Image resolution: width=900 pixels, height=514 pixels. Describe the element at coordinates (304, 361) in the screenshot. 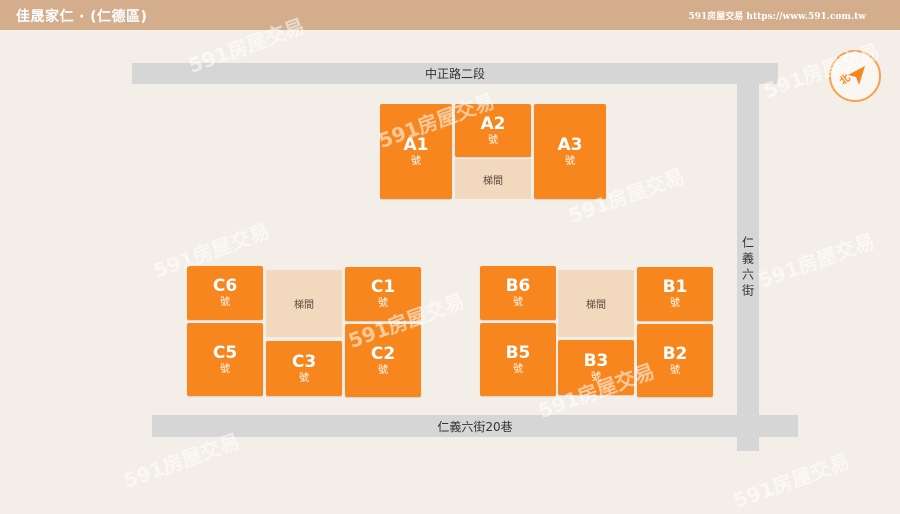

I see `unit-code: C3` at that location.